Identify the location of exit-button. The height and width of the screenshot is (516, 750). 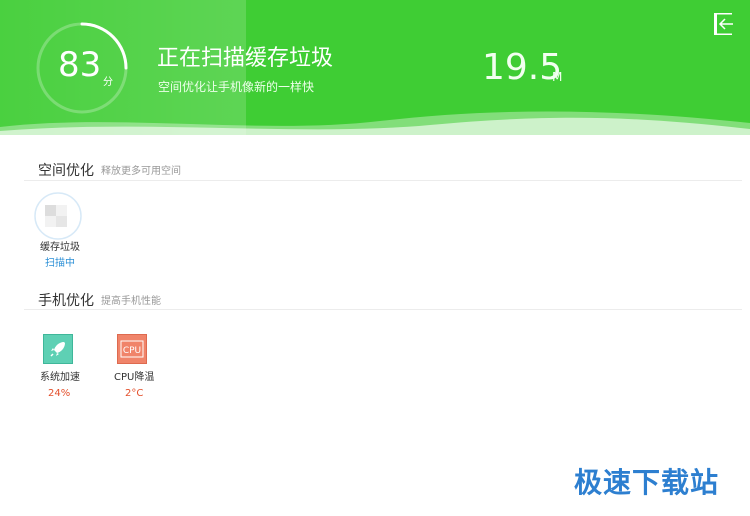
(724, 24).